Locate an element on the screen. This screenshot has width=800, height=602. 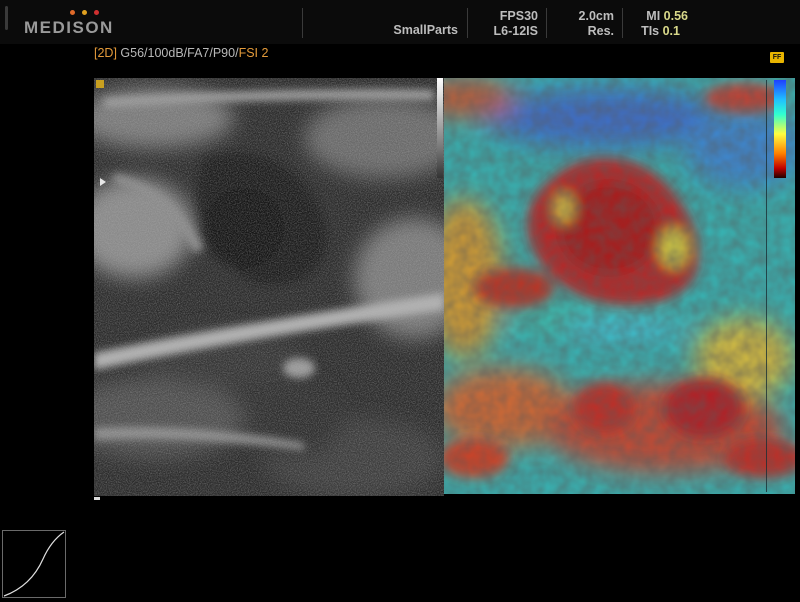
mode-label: [2D] is located at coordinates (105, 53).